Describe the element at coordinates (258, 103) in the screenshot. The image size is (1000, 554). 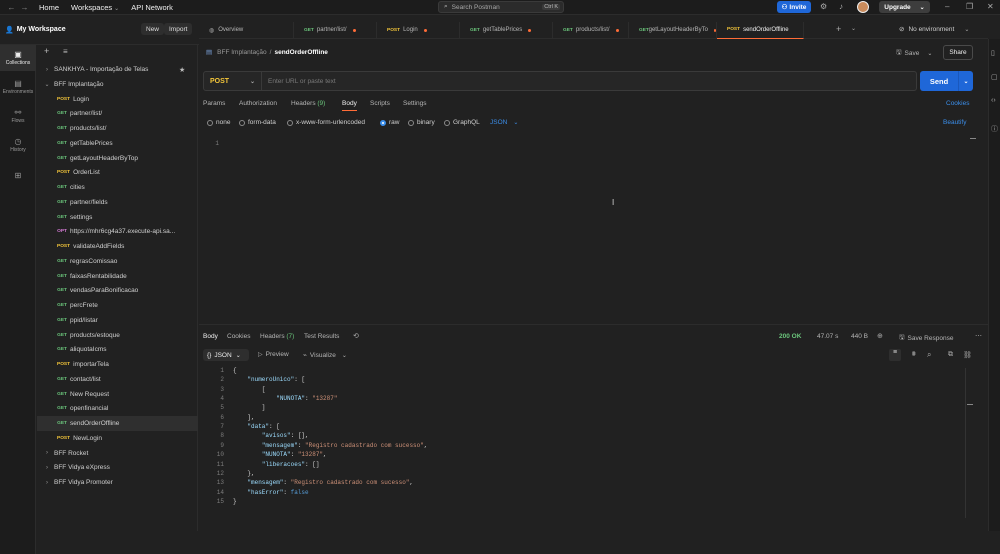
I see `tab-authorization: Authorization` at that location.